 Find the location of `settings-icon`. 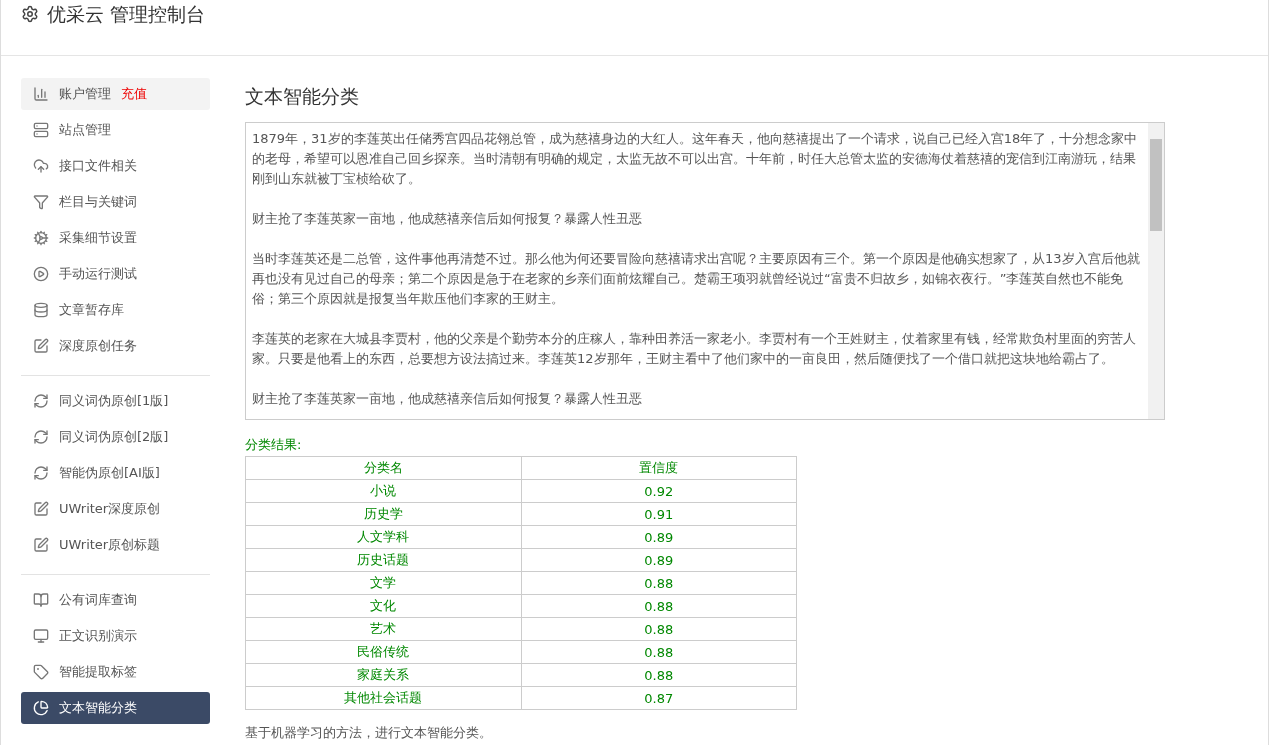

settings-icon is located at coordinates (30, 14).